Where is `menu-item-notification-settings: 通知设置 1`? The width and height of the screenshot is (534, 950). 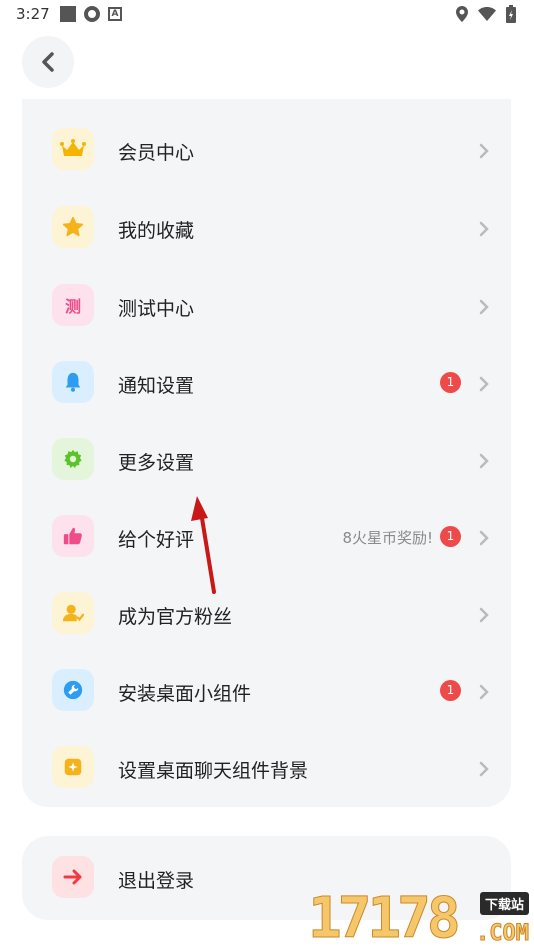
menu-item-notification-settings: 通知设置 1 is located at coordinates (266, 383).